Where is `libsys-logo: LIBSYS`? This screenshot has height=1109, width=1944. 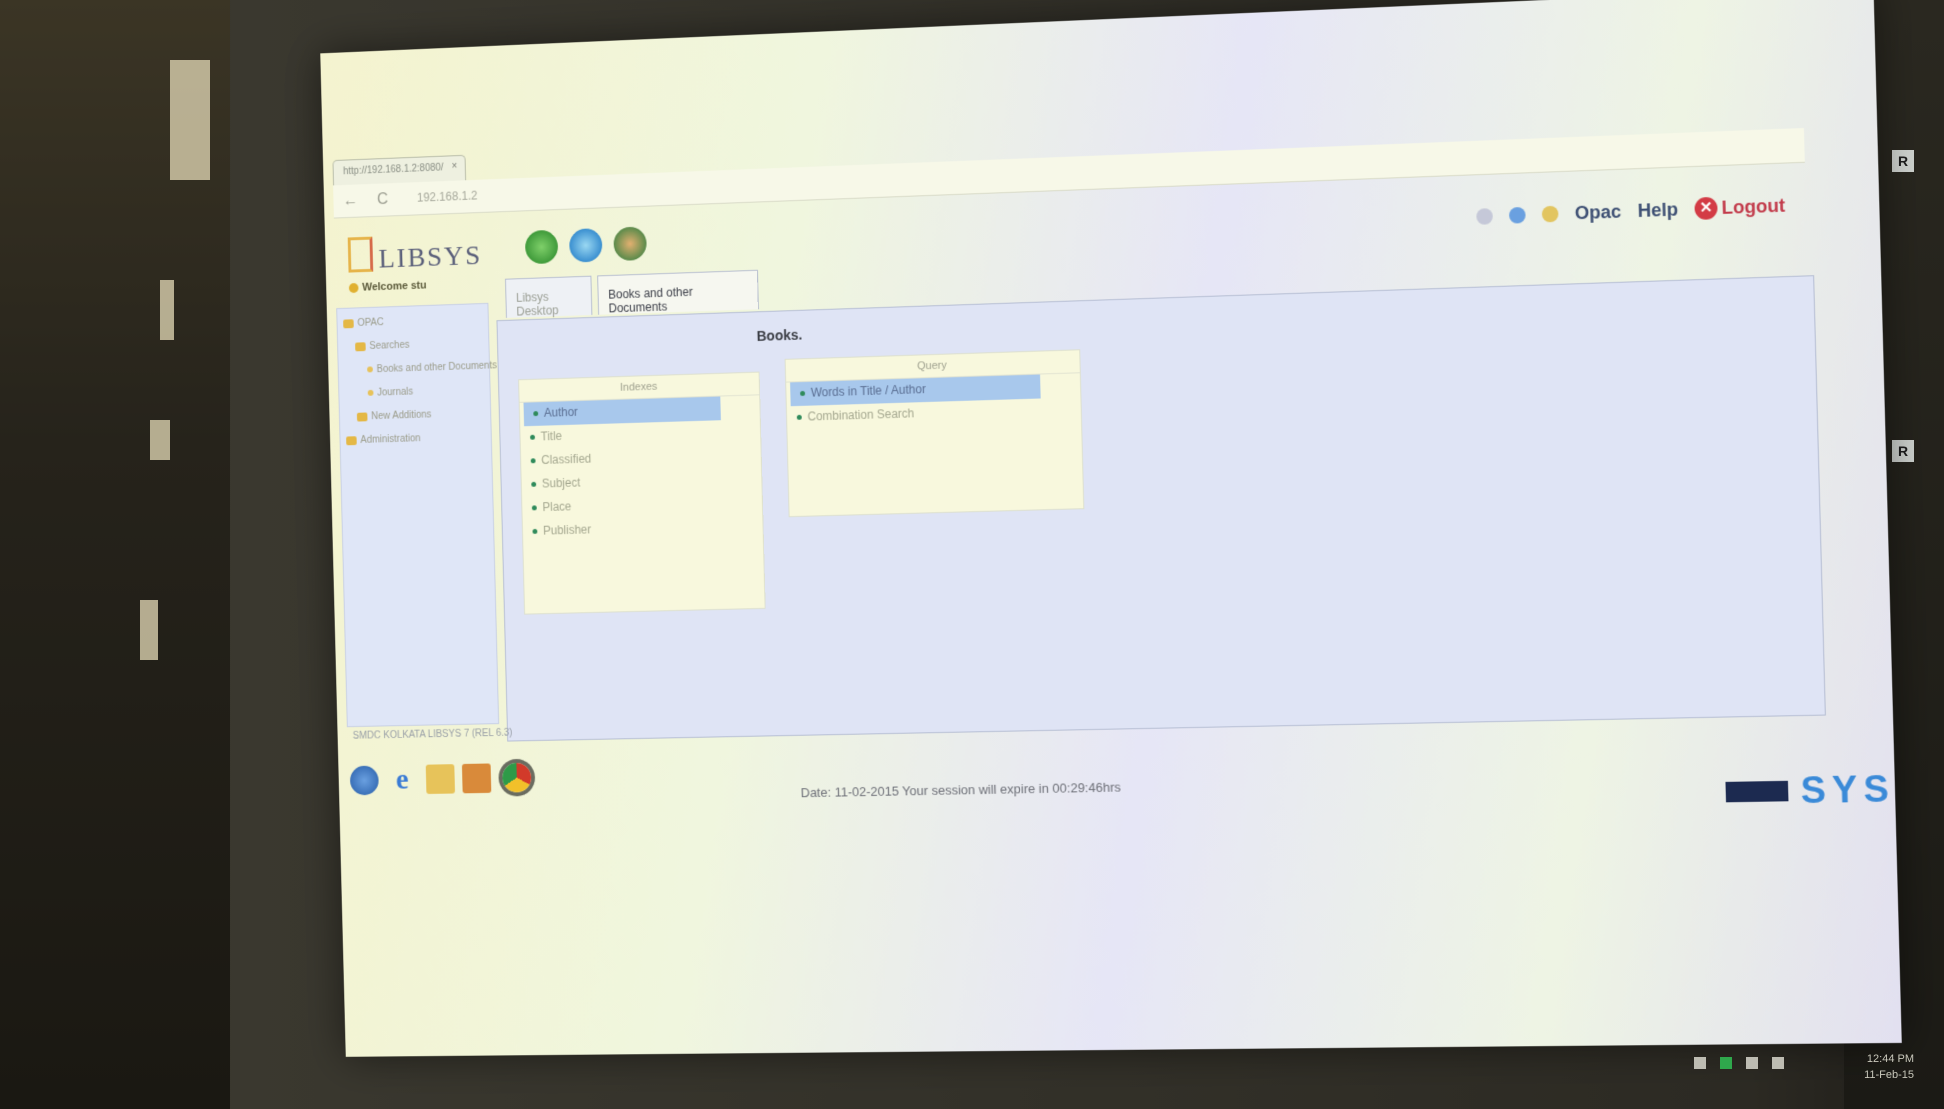 libsys-logo: LIBSYS is located at coordinates (419, 256).